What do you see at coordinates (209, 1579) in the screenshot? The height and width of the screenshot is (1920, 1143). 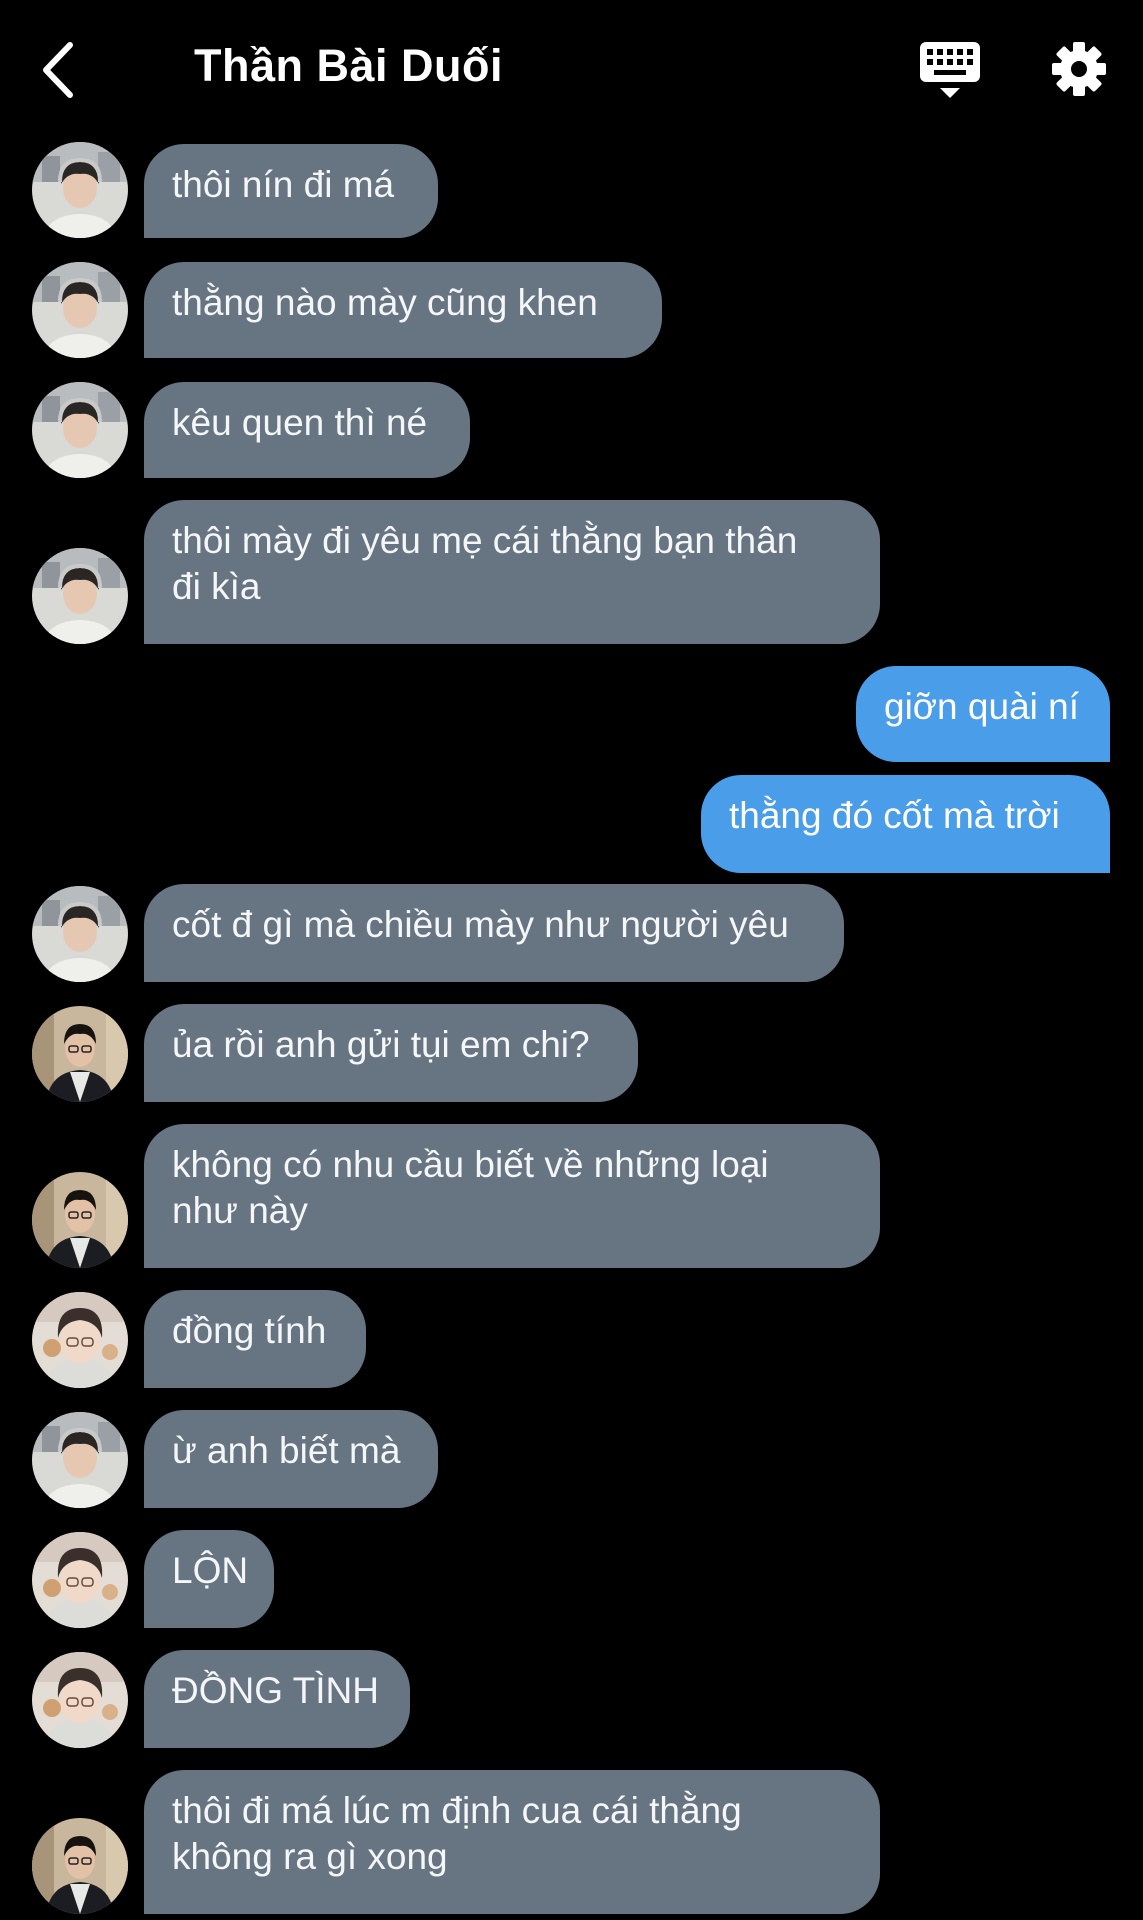 I see `incoming-message-bubble: LỘN` at bounding box center [209, 1579].